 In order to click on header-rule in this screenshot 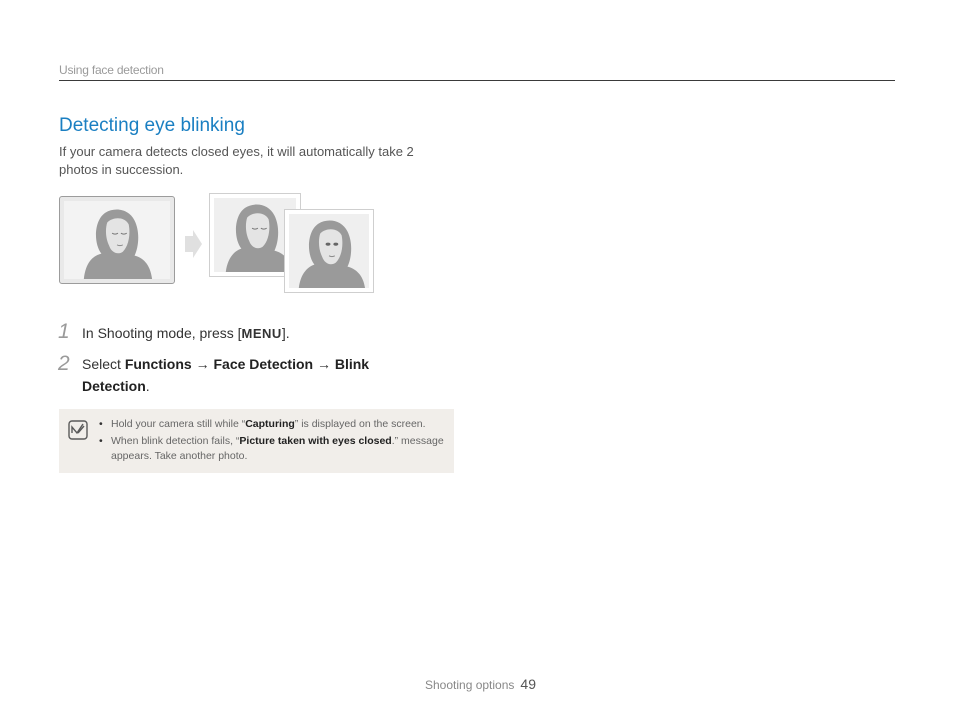, I will do `click(477, 80)`.